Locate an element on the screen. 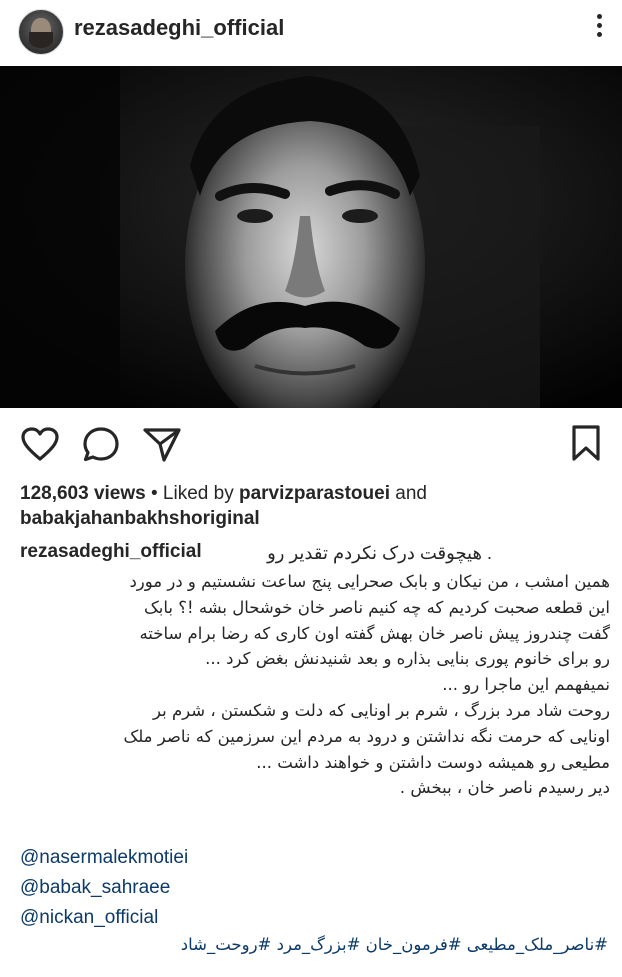 Image resolution: width=622 pixels, height=977 pixels. share-icon is located at coordinates (162, 444).